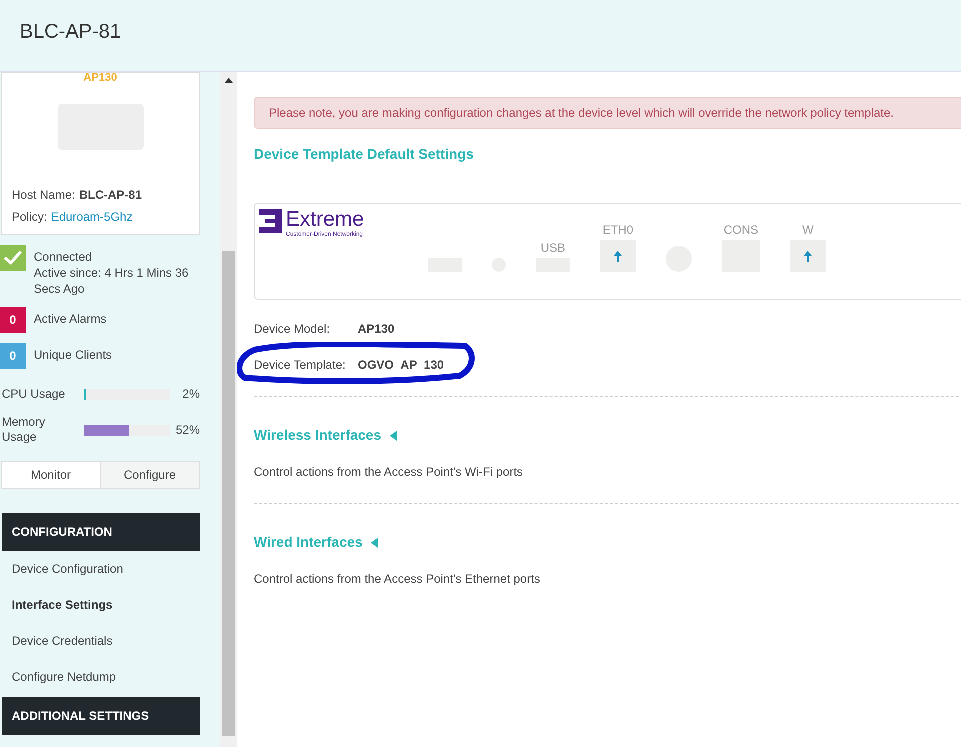  What do you see at coordinates (92, 217) in the screenshot?
I see `policy-link: Eduroam-5Ghz` at bounding box center [92, 217].